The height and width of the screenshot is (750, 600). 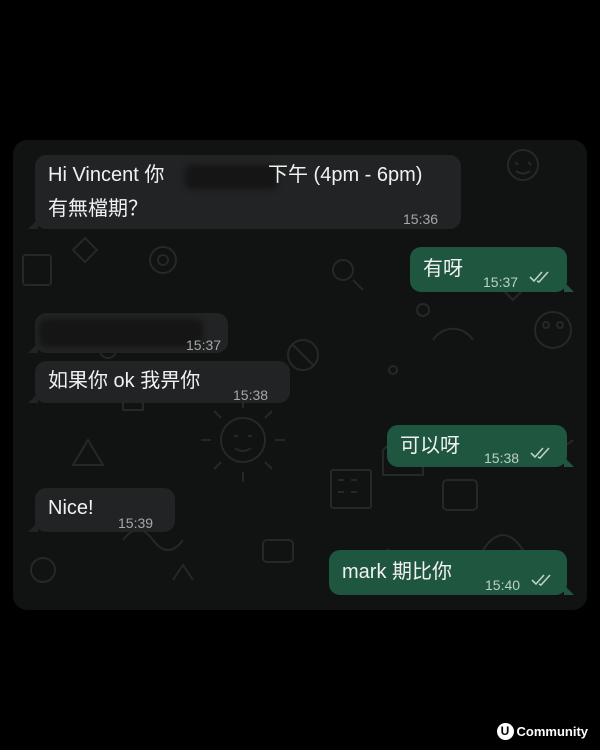 I want to click on message-bubble-incoming: 如果你 ok 我畀你 15:38, so click(x=159, y=382).